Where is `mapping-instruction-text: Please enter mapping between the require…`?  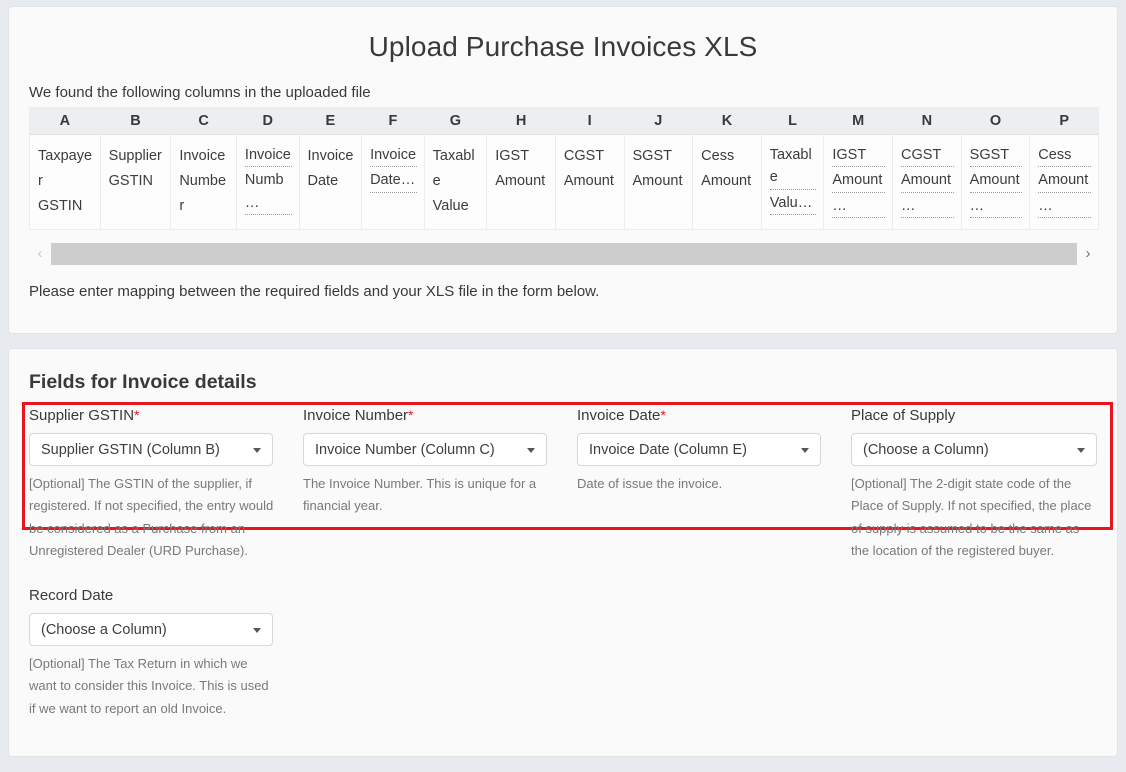
mapping-instruction-text: Please enter mapping between the require… is located at coordinates (314, 291).